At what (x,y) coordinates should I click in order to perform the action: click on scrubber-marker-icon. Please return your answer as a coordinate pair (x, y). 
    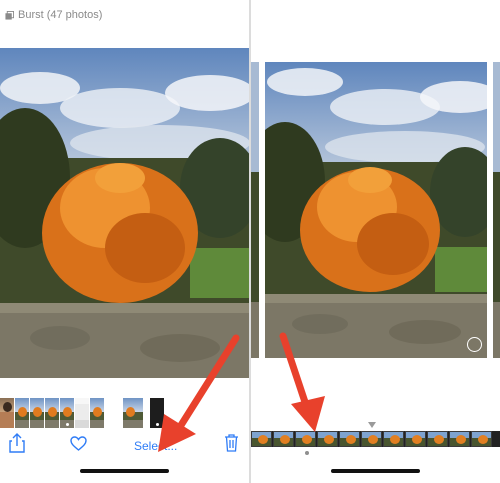
    Looking at the image, I should click on (372, 425).